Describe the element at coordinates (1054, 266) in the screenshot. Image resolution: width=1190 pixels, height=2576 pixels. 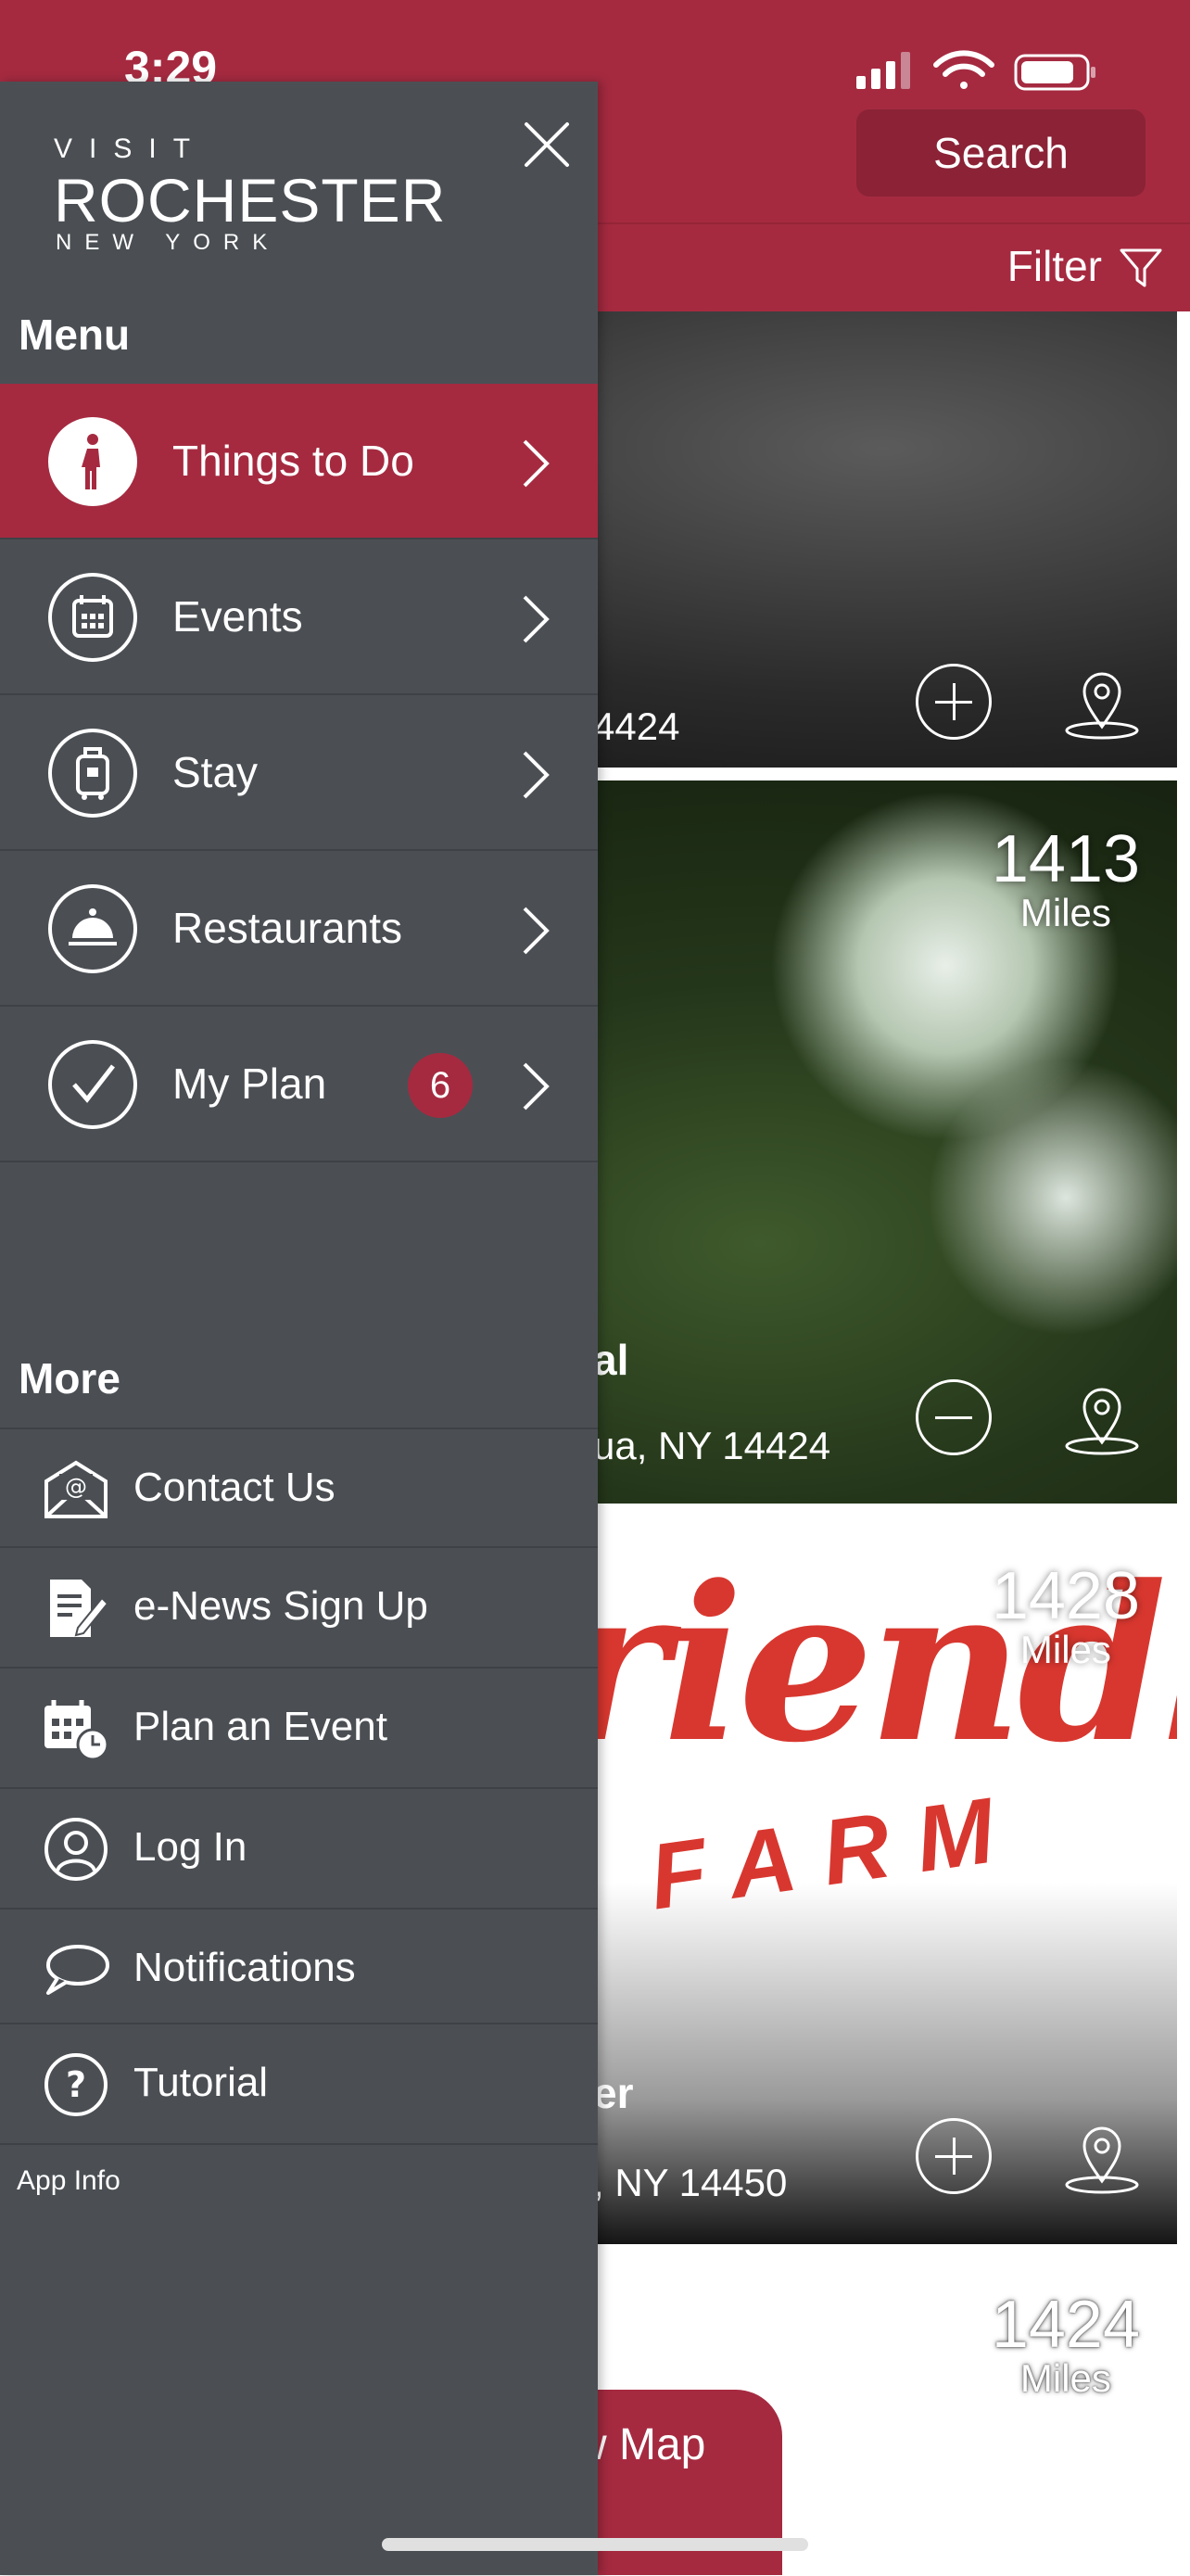
I see `filter-button: Filter` at that location.